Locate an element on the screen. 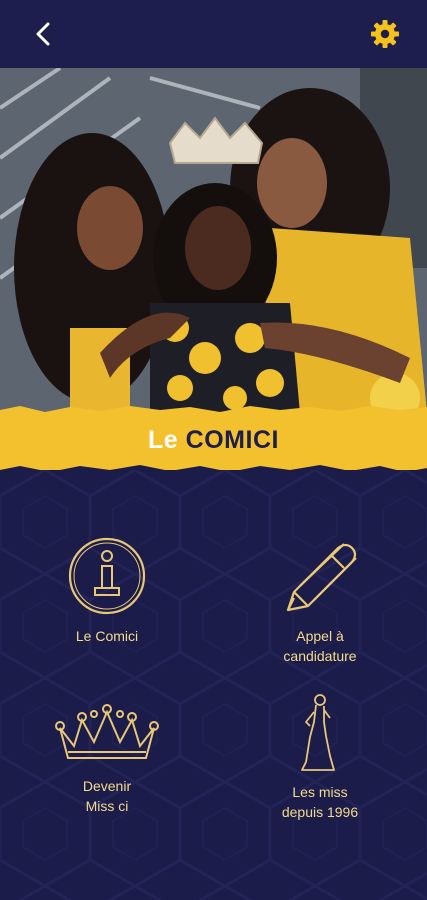 This screenshot has width=427, height=900. info-icon is located at coordinates (107, 576).